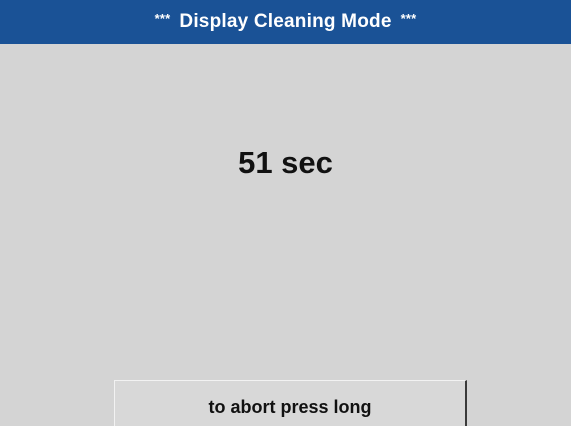 The height and width of the screenshot is (426, 571). Describe the element at coordinates (285, 162) in the screenshot. I see `countdown-timer: 51 sec` at that location.